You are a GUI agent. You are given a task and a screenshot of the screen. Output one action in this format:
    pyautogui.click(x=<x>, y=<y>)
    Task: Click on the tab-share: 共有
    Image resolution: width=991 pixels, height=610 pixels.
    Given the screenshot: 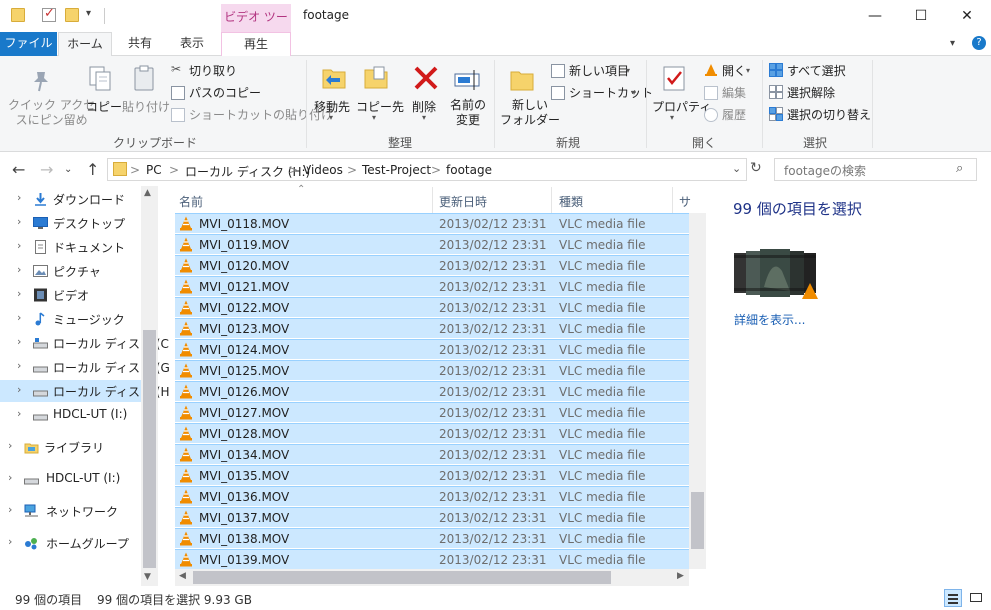 What is the action you would take?
    pyautogui.click(x=140, y=44)
    